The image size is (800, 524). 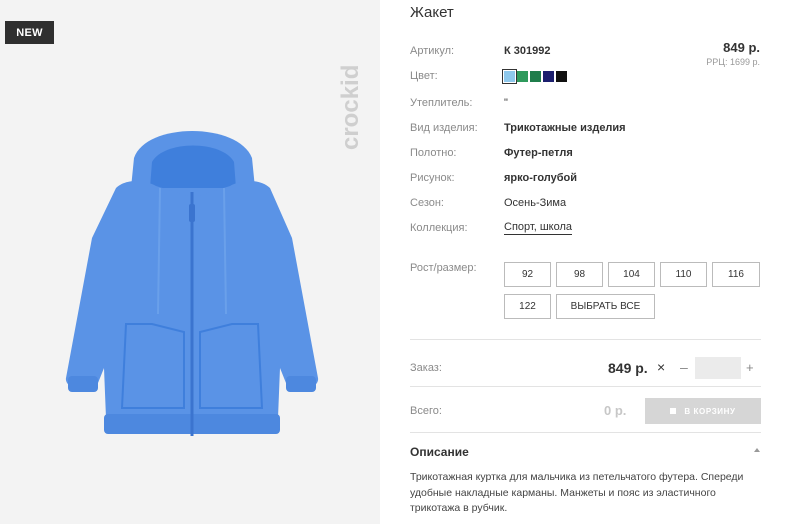 I want to click on color-swatches, so click(x=534, y=76).